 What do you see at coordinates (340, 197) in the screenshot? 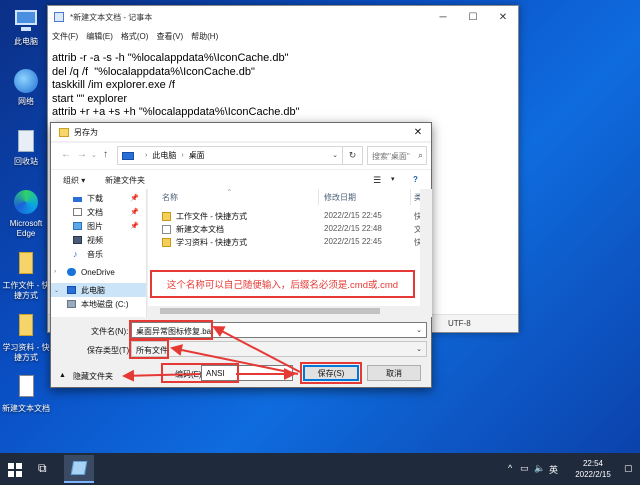
I see `column-header-date: 修改日期` at bounding box center [340, 197].